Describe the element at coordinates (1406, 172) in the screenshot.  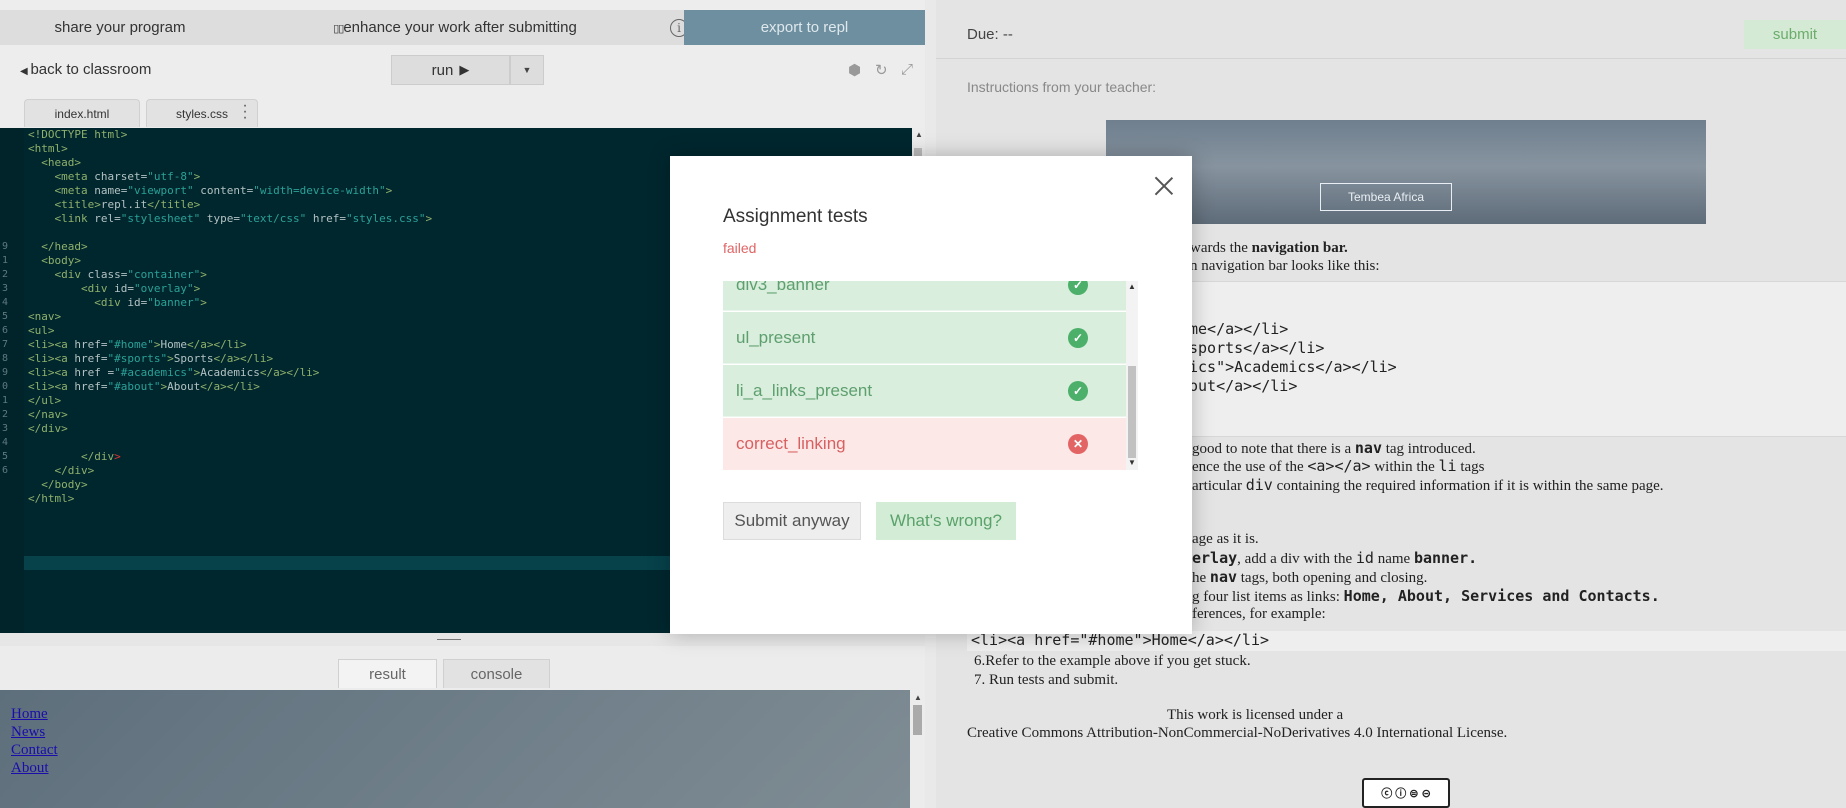
I see `banner-image: Tembea Africa` at that location.